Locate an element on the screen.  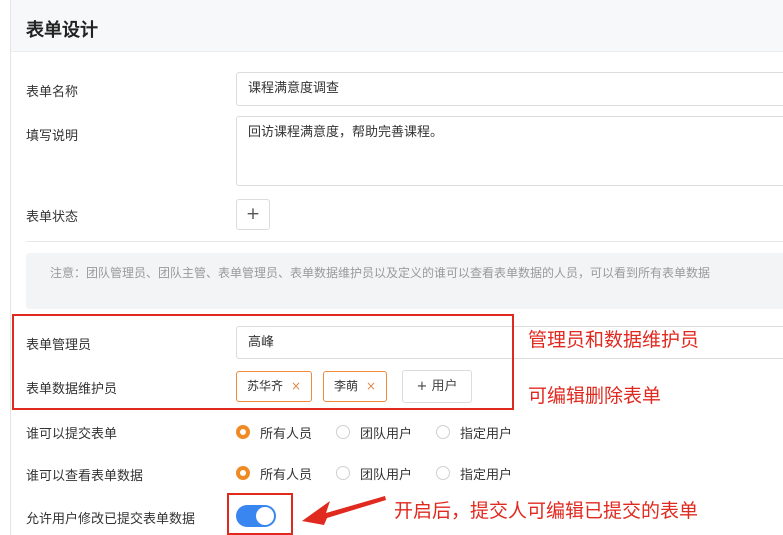
annotation-arrow-icon is located at coordinates (344, 510).